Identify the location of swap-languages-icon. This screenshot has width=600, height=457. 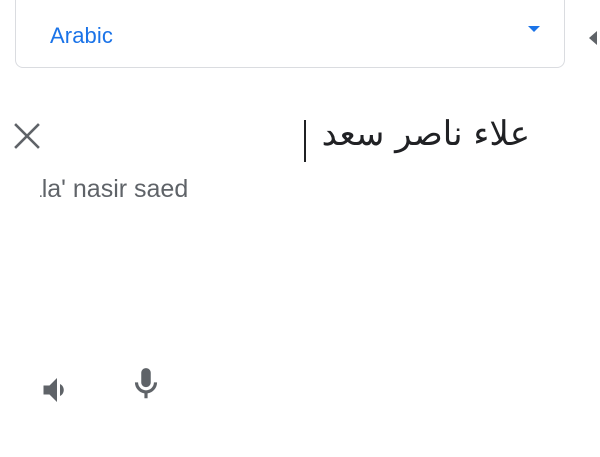
(593, 38).